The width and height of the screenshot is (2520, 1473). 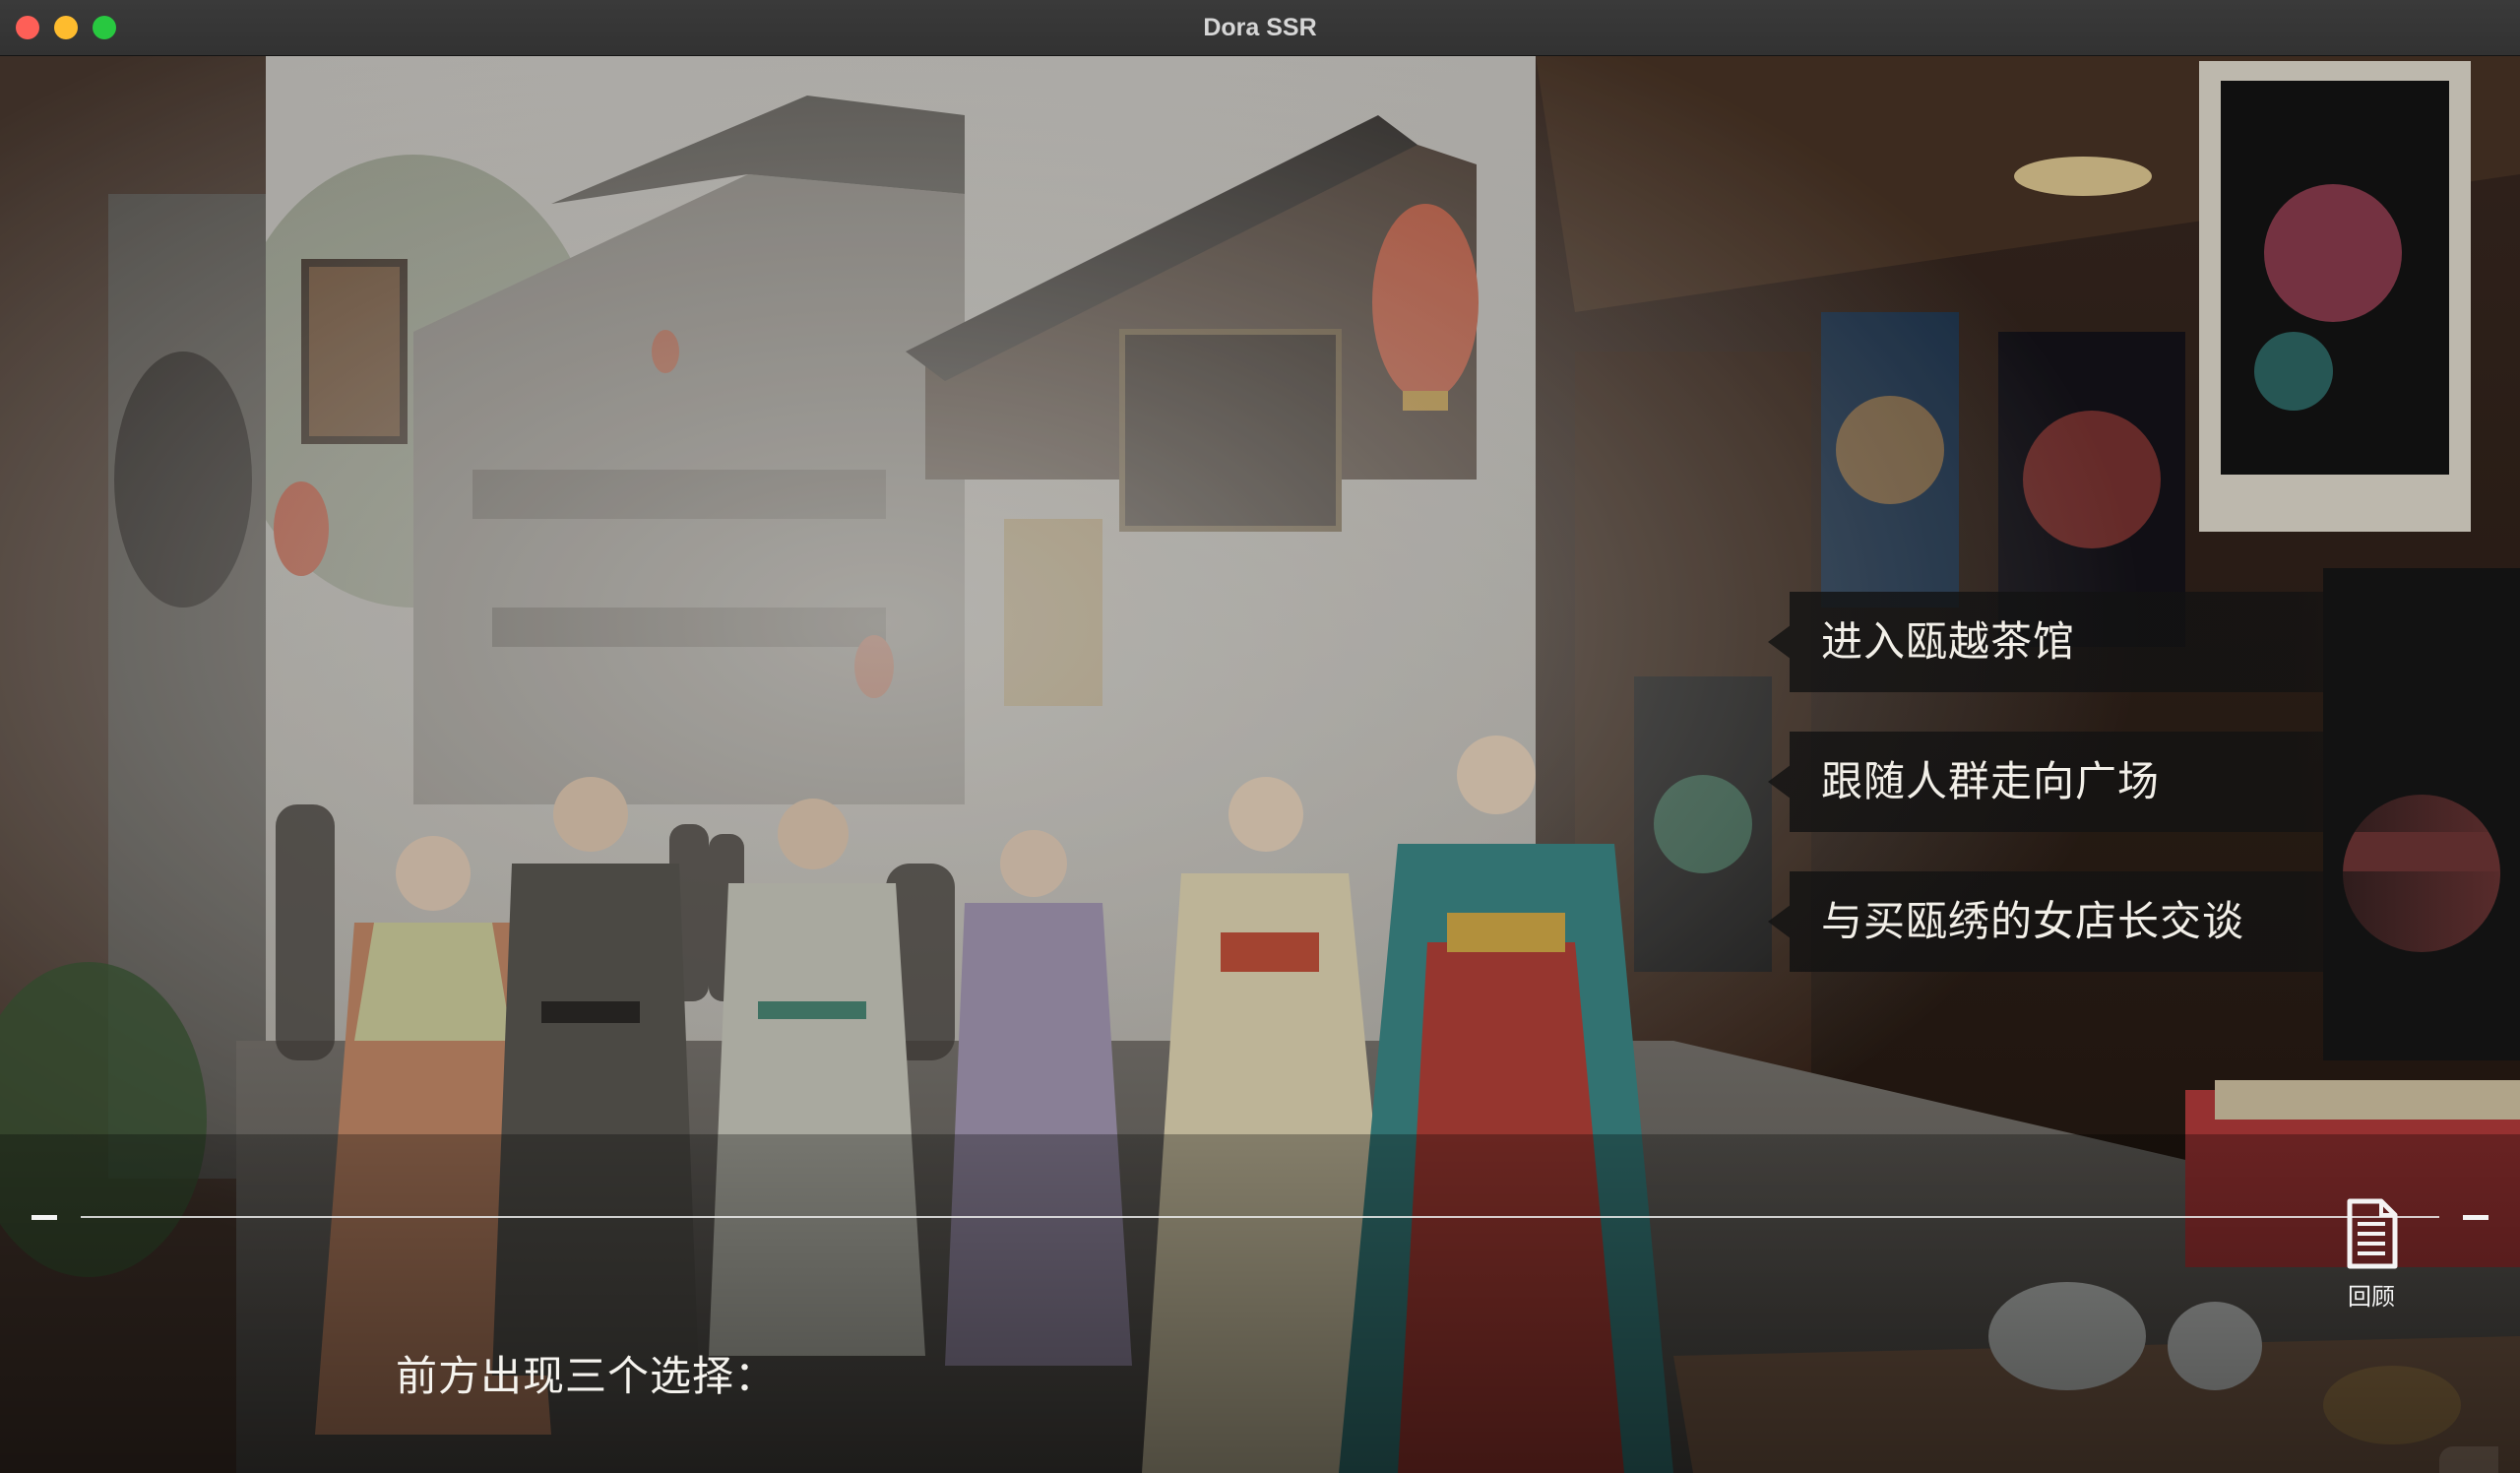 I want to click on choice-label: 跟随人群走向广场, so click(x=1991, y=781).